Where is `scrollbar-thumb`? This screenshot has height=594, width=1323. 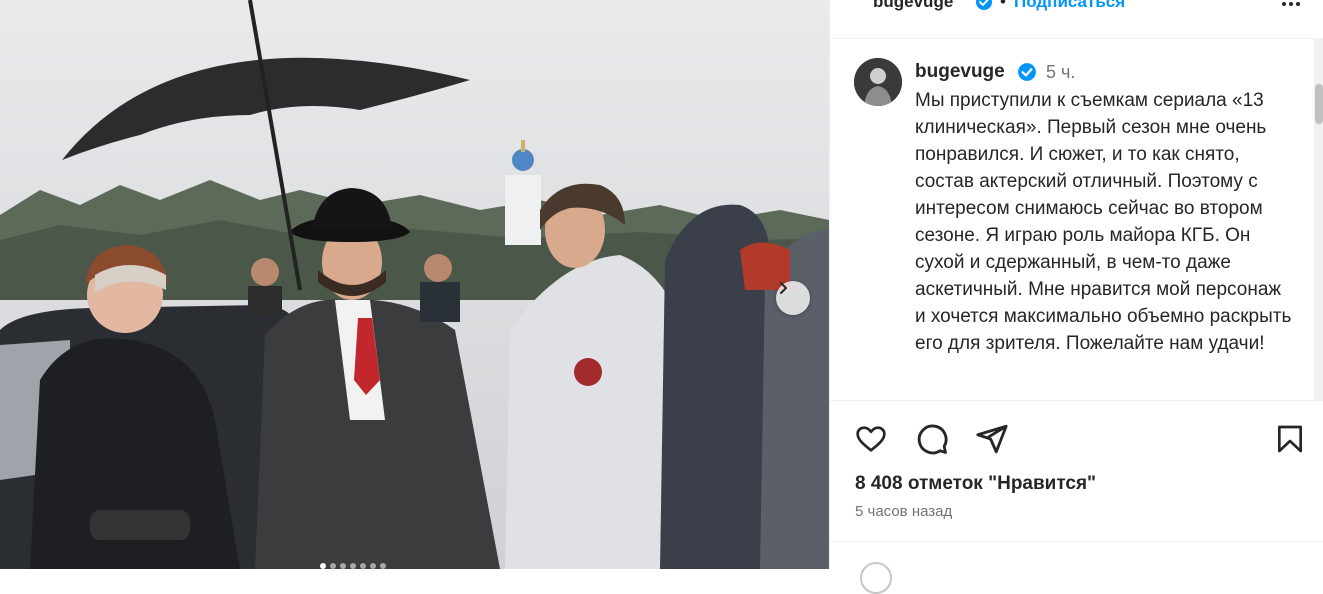
scrollbar-thumb is located at coordinates (1319, 104).